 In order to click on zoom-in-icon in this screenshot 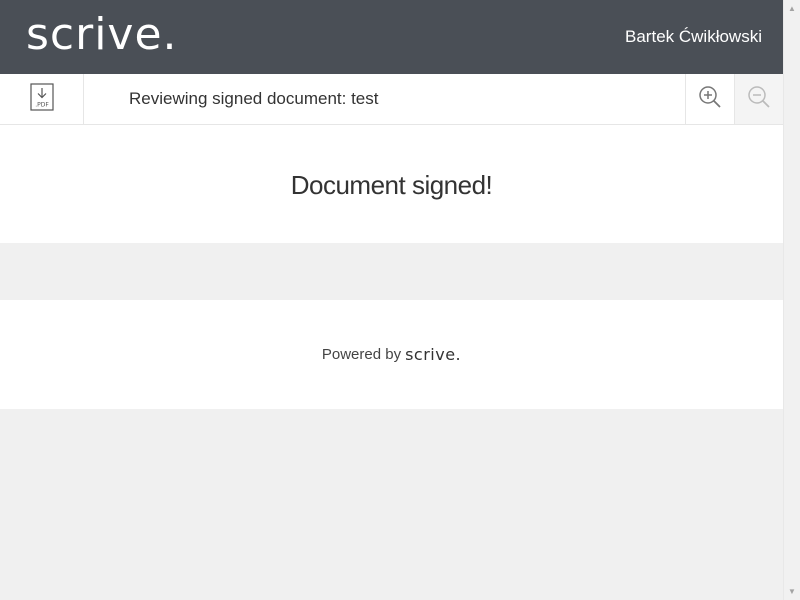, I will do `click(710, 99)`.